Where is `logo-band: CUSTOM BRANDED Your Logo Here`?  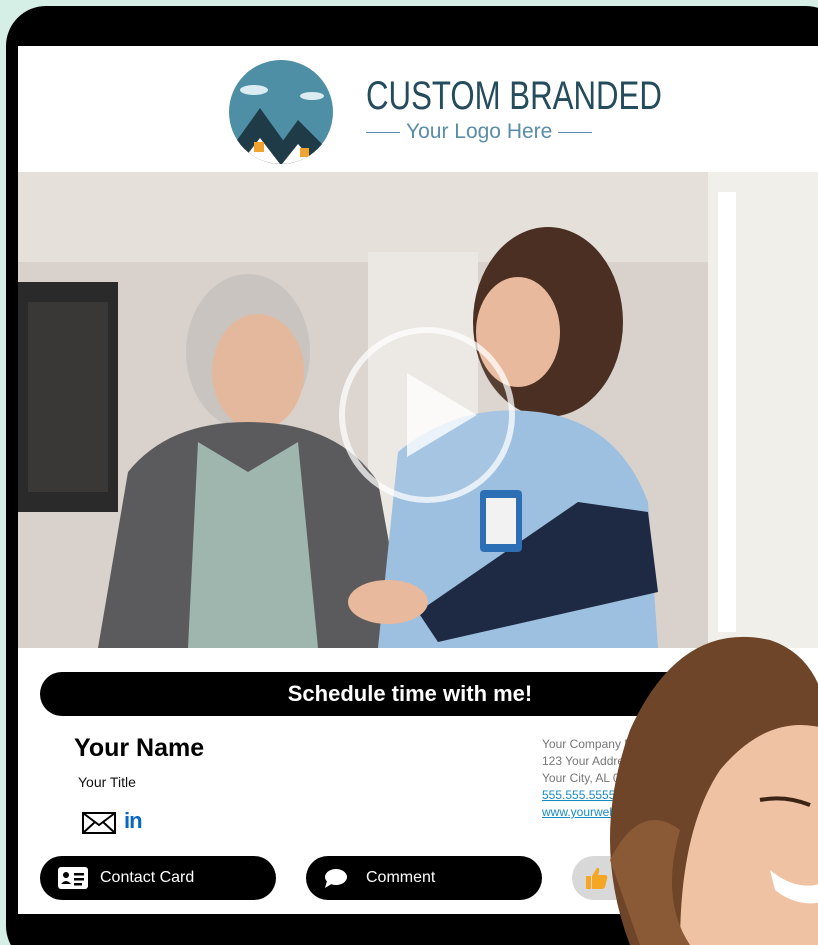
logo-band: CUSTOM BRANDED Your Logo Here is located at coordinates (418, 109).